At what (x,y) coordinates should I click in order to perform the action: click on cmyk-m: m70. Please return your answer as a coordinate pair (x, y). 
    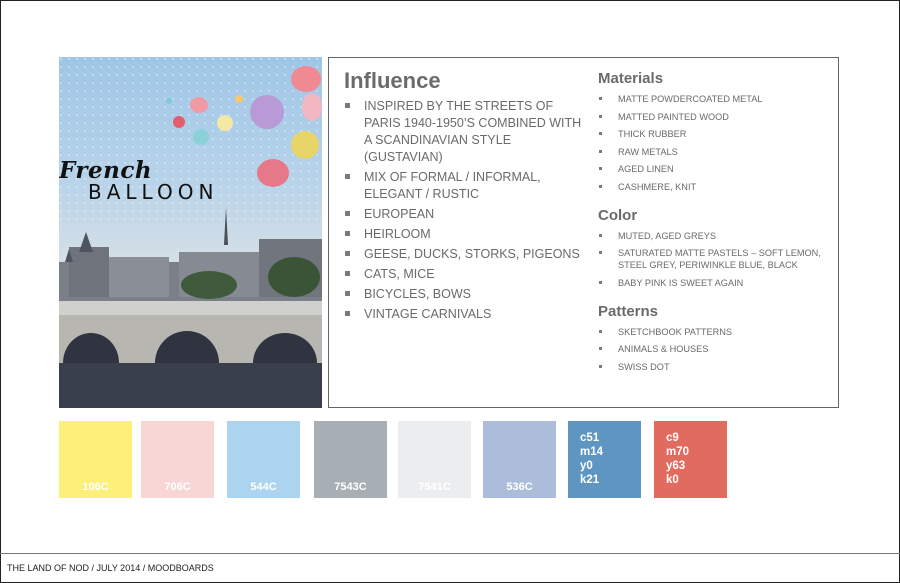
    Looking at the image, I should click on (678, 452).